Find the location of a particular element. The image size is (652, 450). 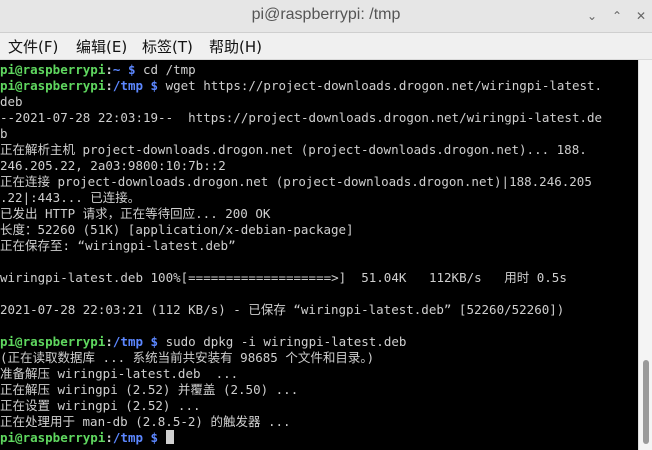

window-title: pi@raspberrypi: /tmp is located at coordinates (326, 14).